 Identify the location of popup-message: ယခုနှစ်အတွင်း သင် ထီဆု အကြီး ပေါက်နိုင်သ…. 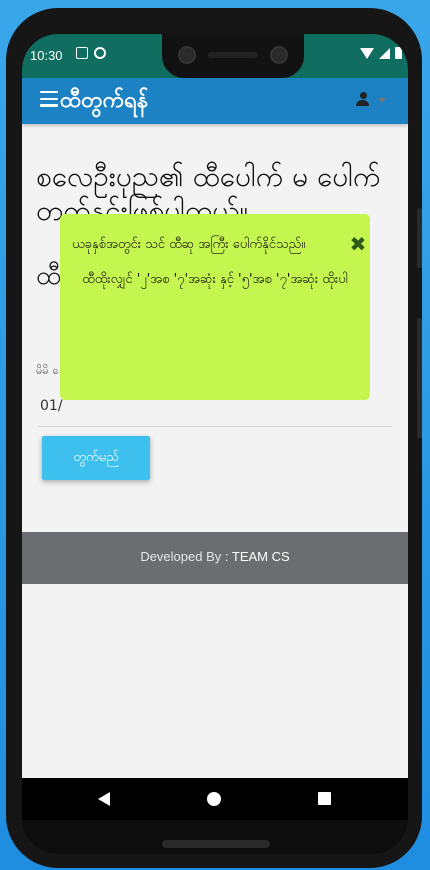
(189, 244).